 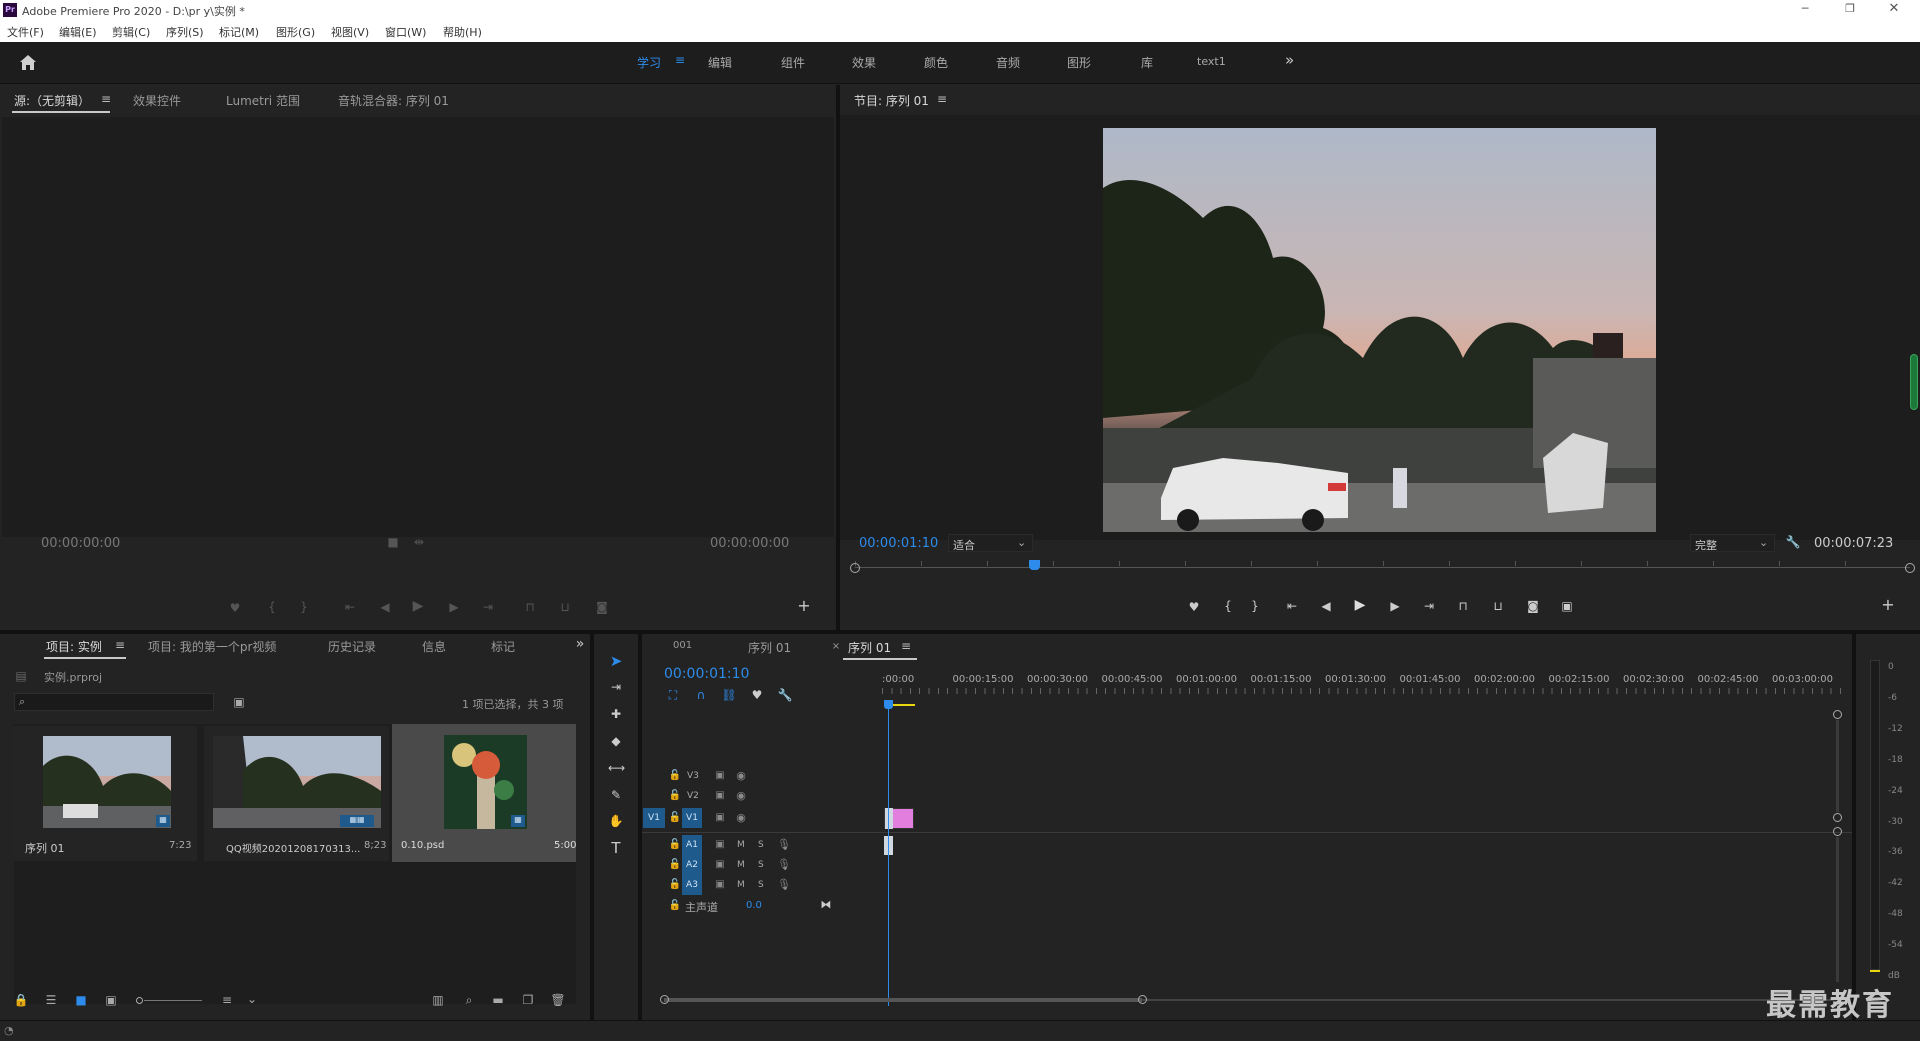 I want to click on source-in-timecode: 00:00:00:00, so click(x=80, y=543).